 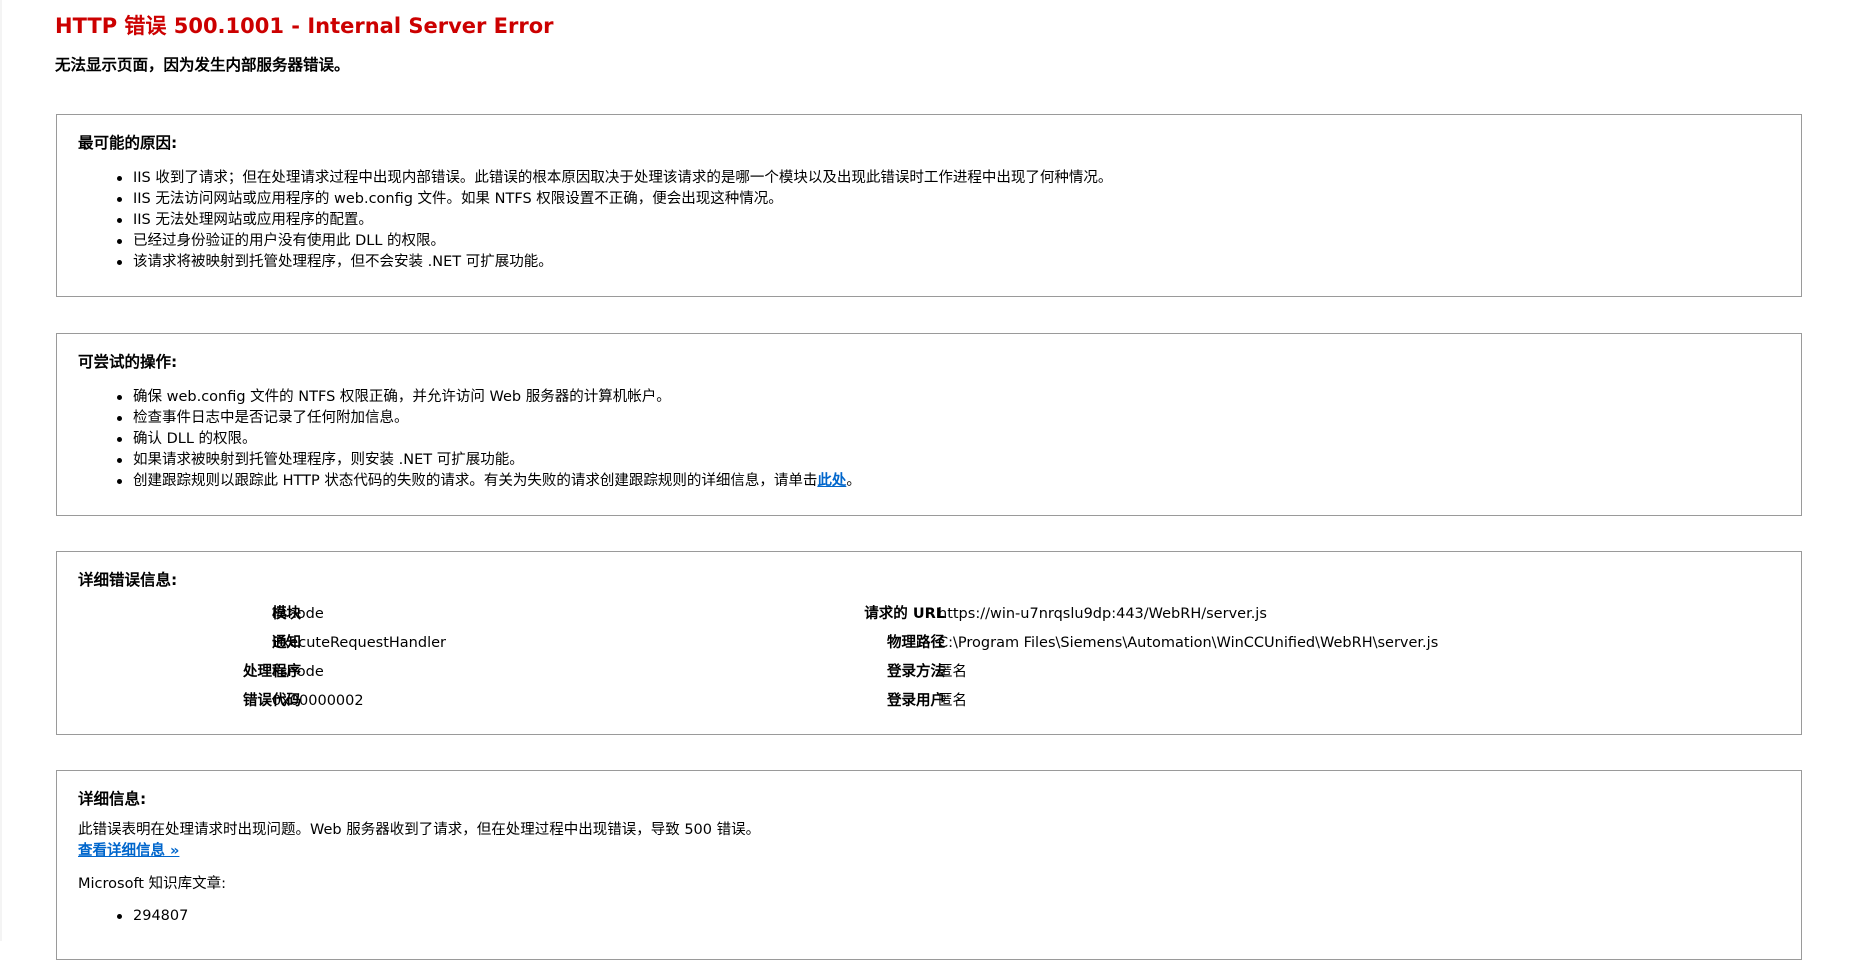 I want to click on physical-path-label: 物理路径, so click(x=916, y=643).